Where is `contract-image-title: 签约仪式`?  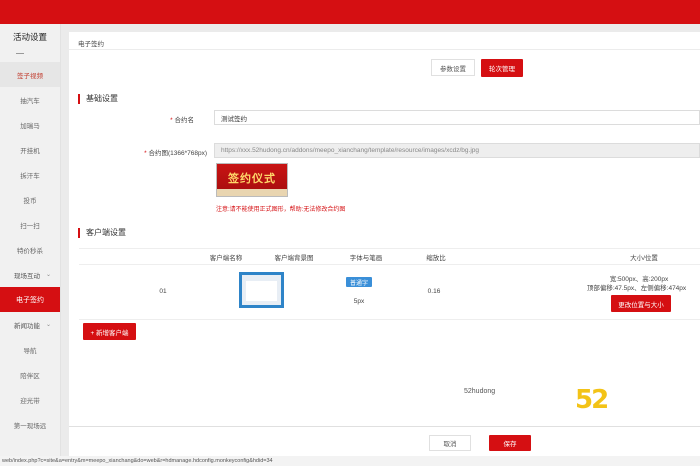
contract-image-title: 签约仪式 is located at coordinates (252, 179).